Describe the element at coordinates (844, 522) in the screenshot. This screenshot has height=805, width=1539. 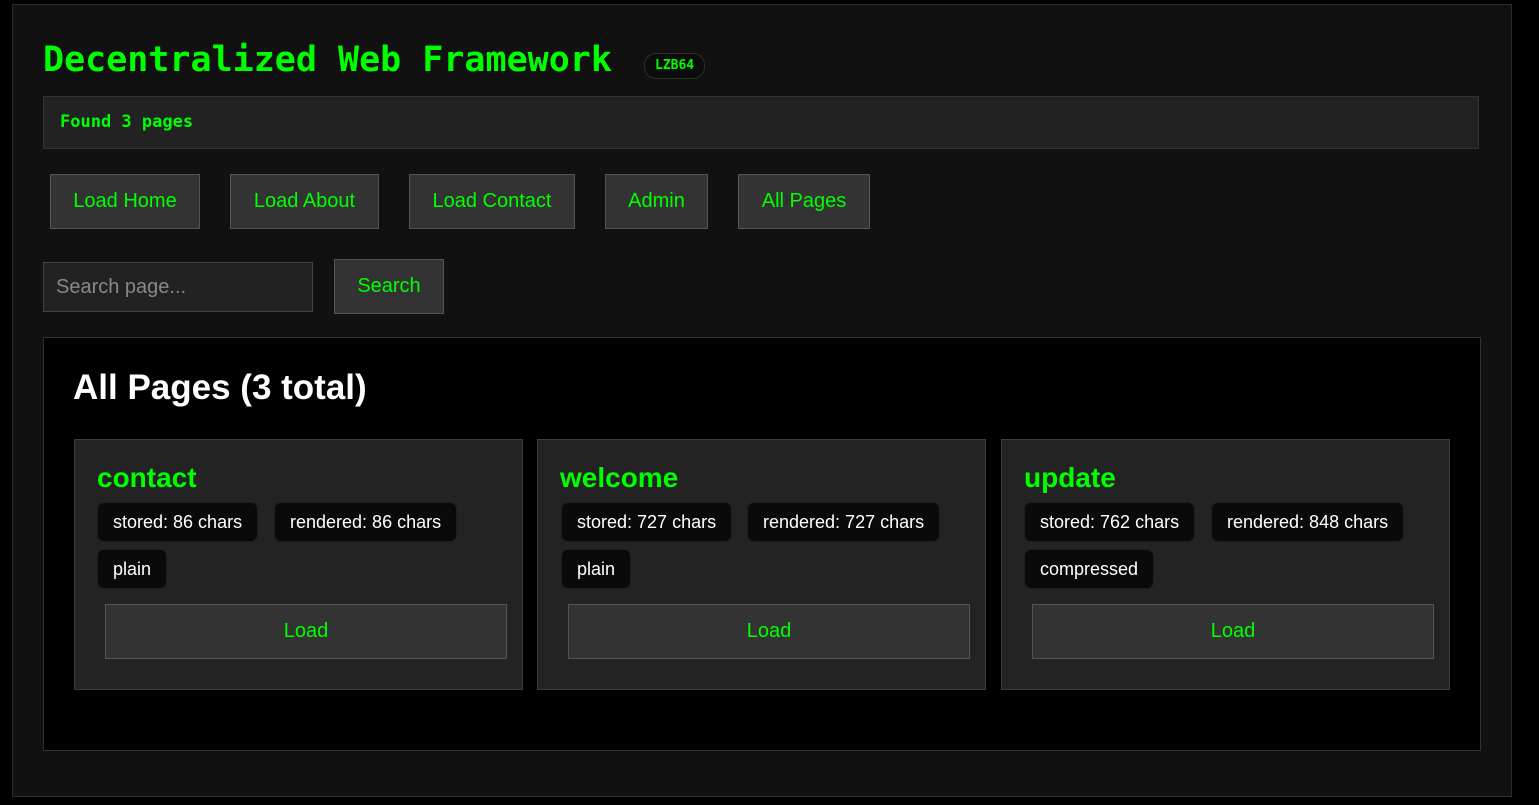
I see `rendered-size-chip: rendered: 727 chars` at that location.